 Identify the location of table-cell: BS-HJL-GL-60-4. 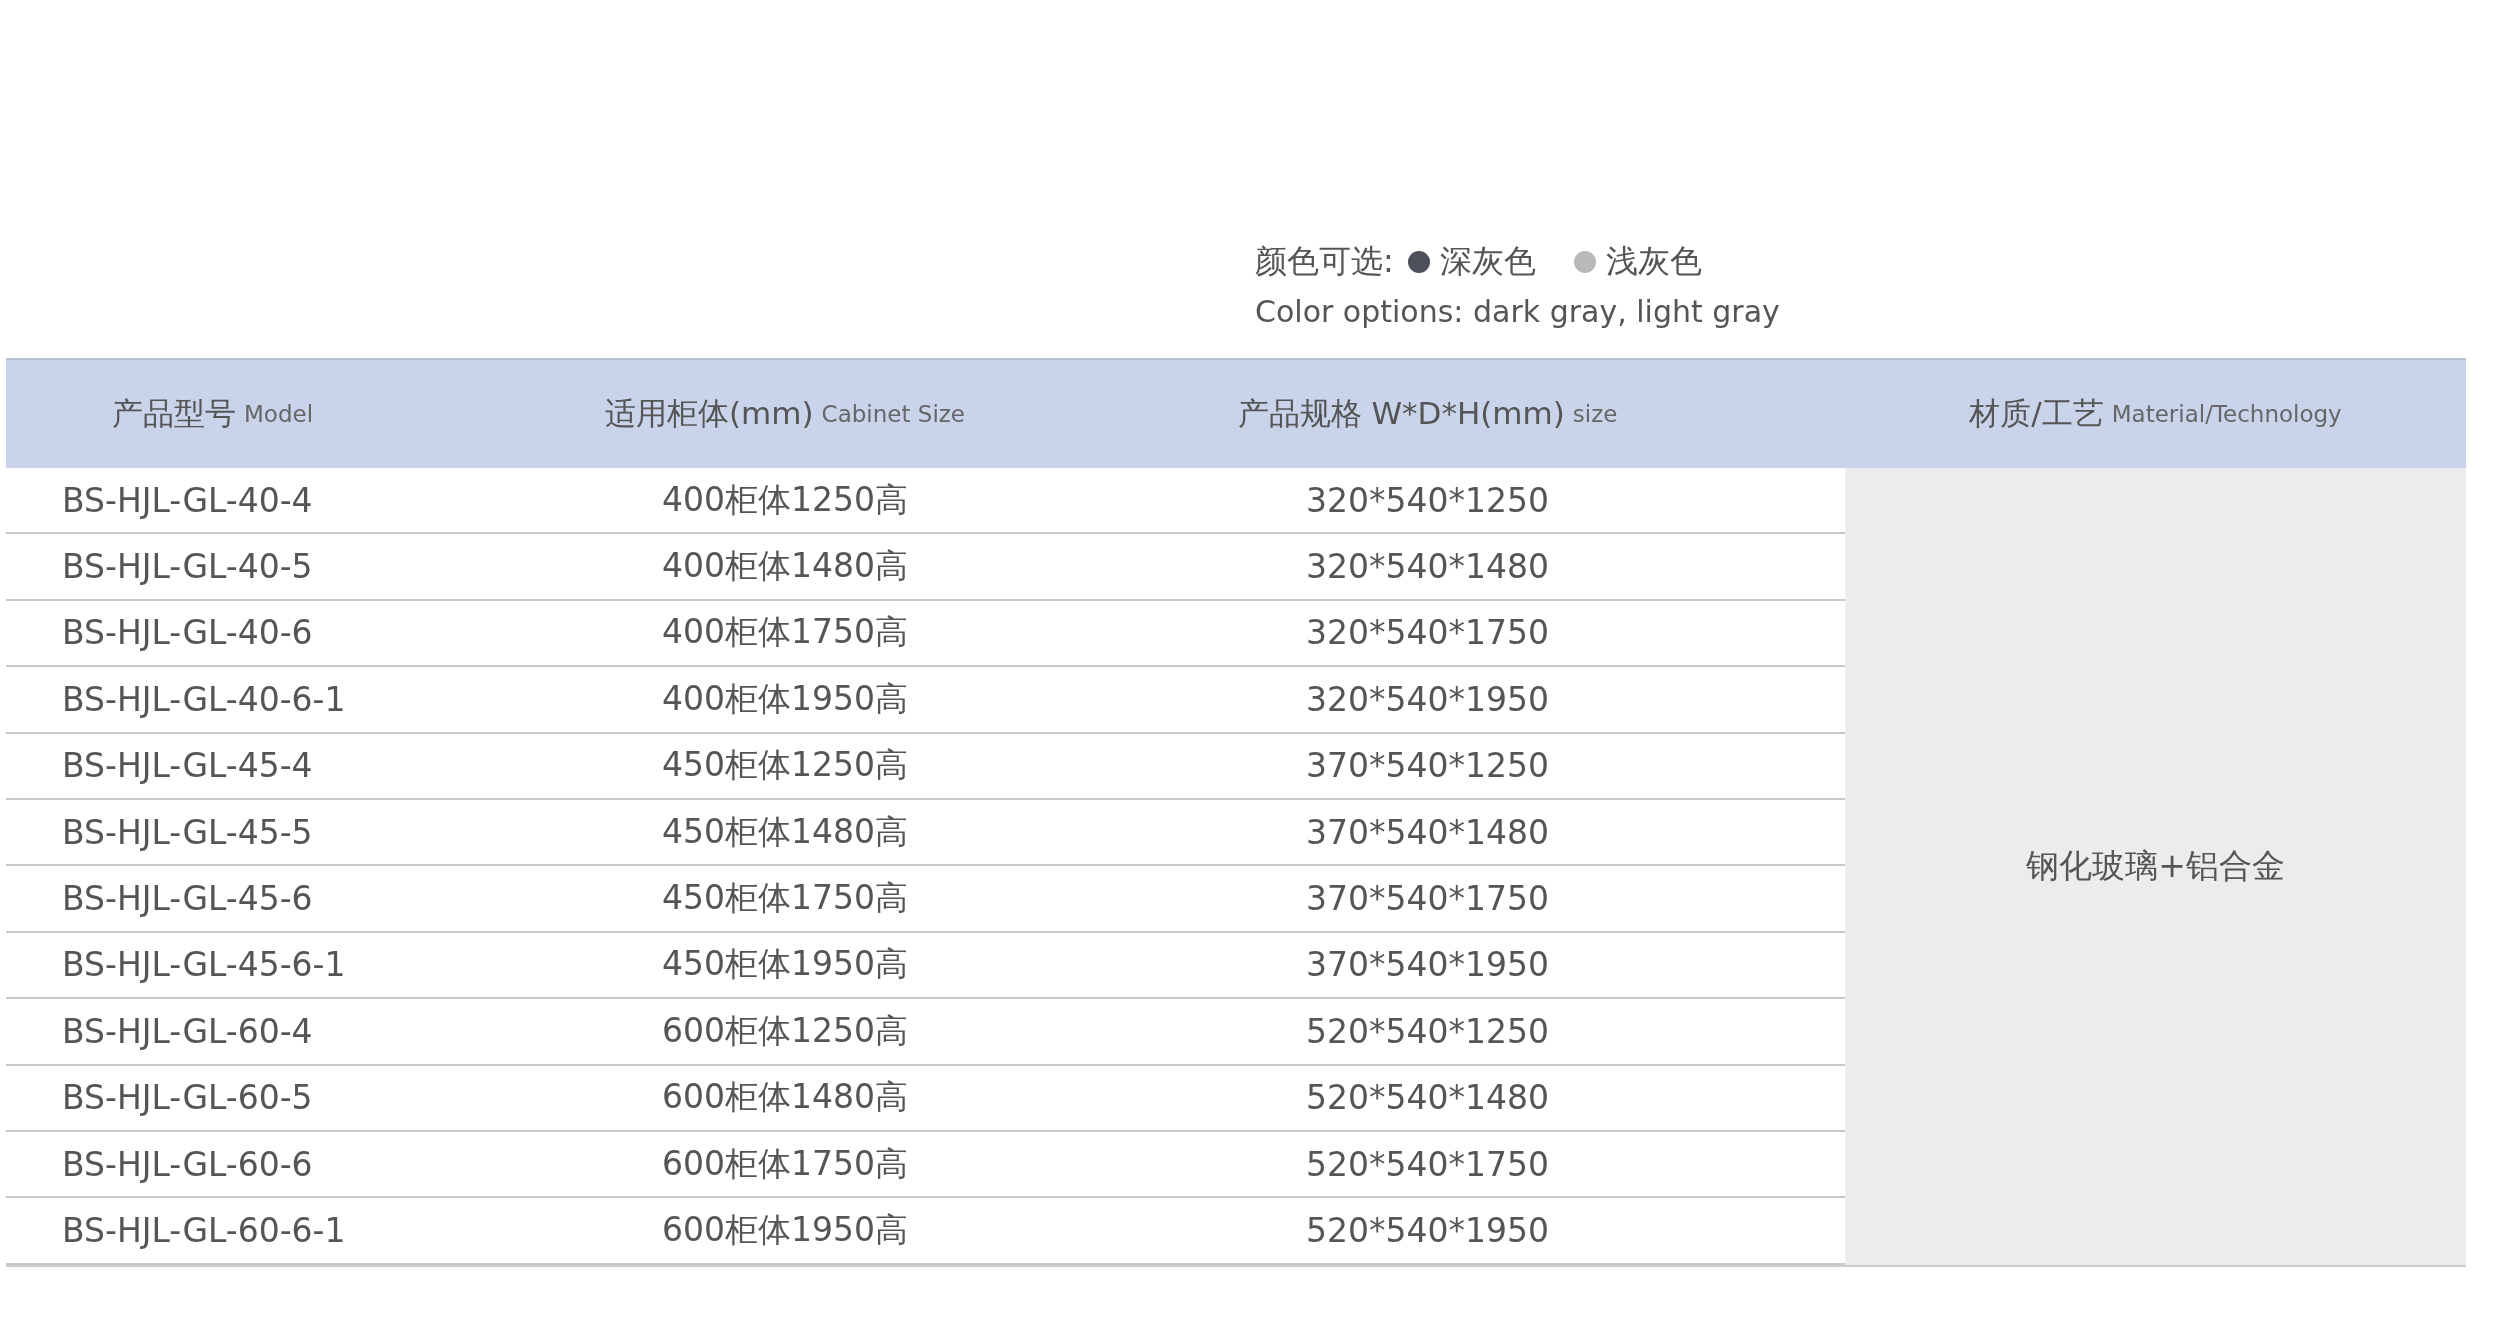
(283, 1032).